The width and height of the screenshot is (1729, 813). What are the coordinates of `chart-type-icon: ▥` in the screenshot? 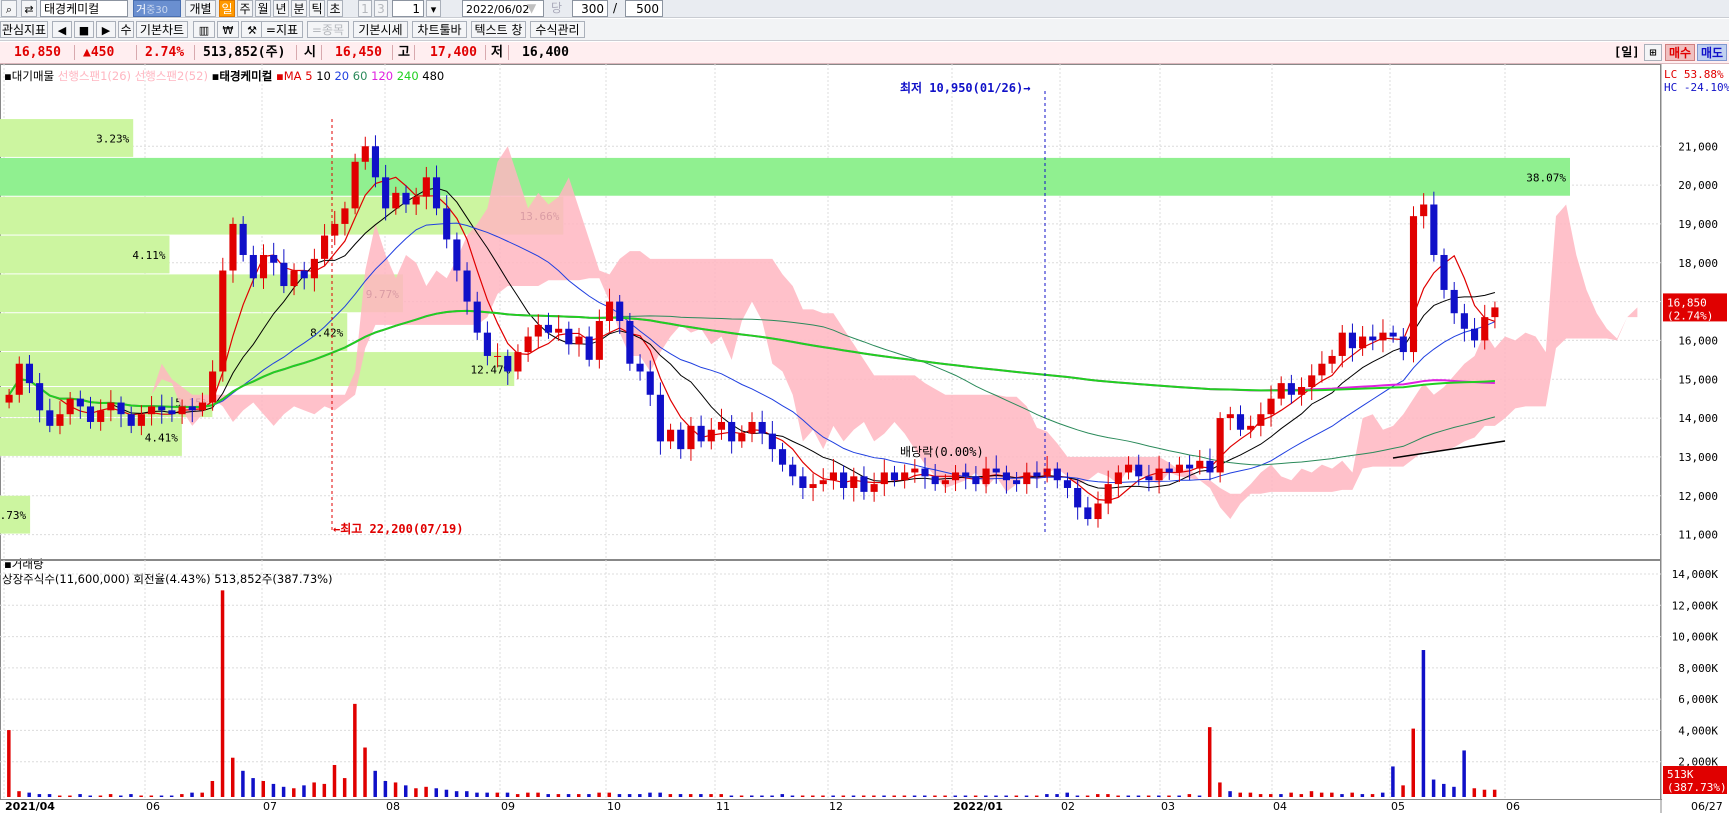 It's located at (204, 29).